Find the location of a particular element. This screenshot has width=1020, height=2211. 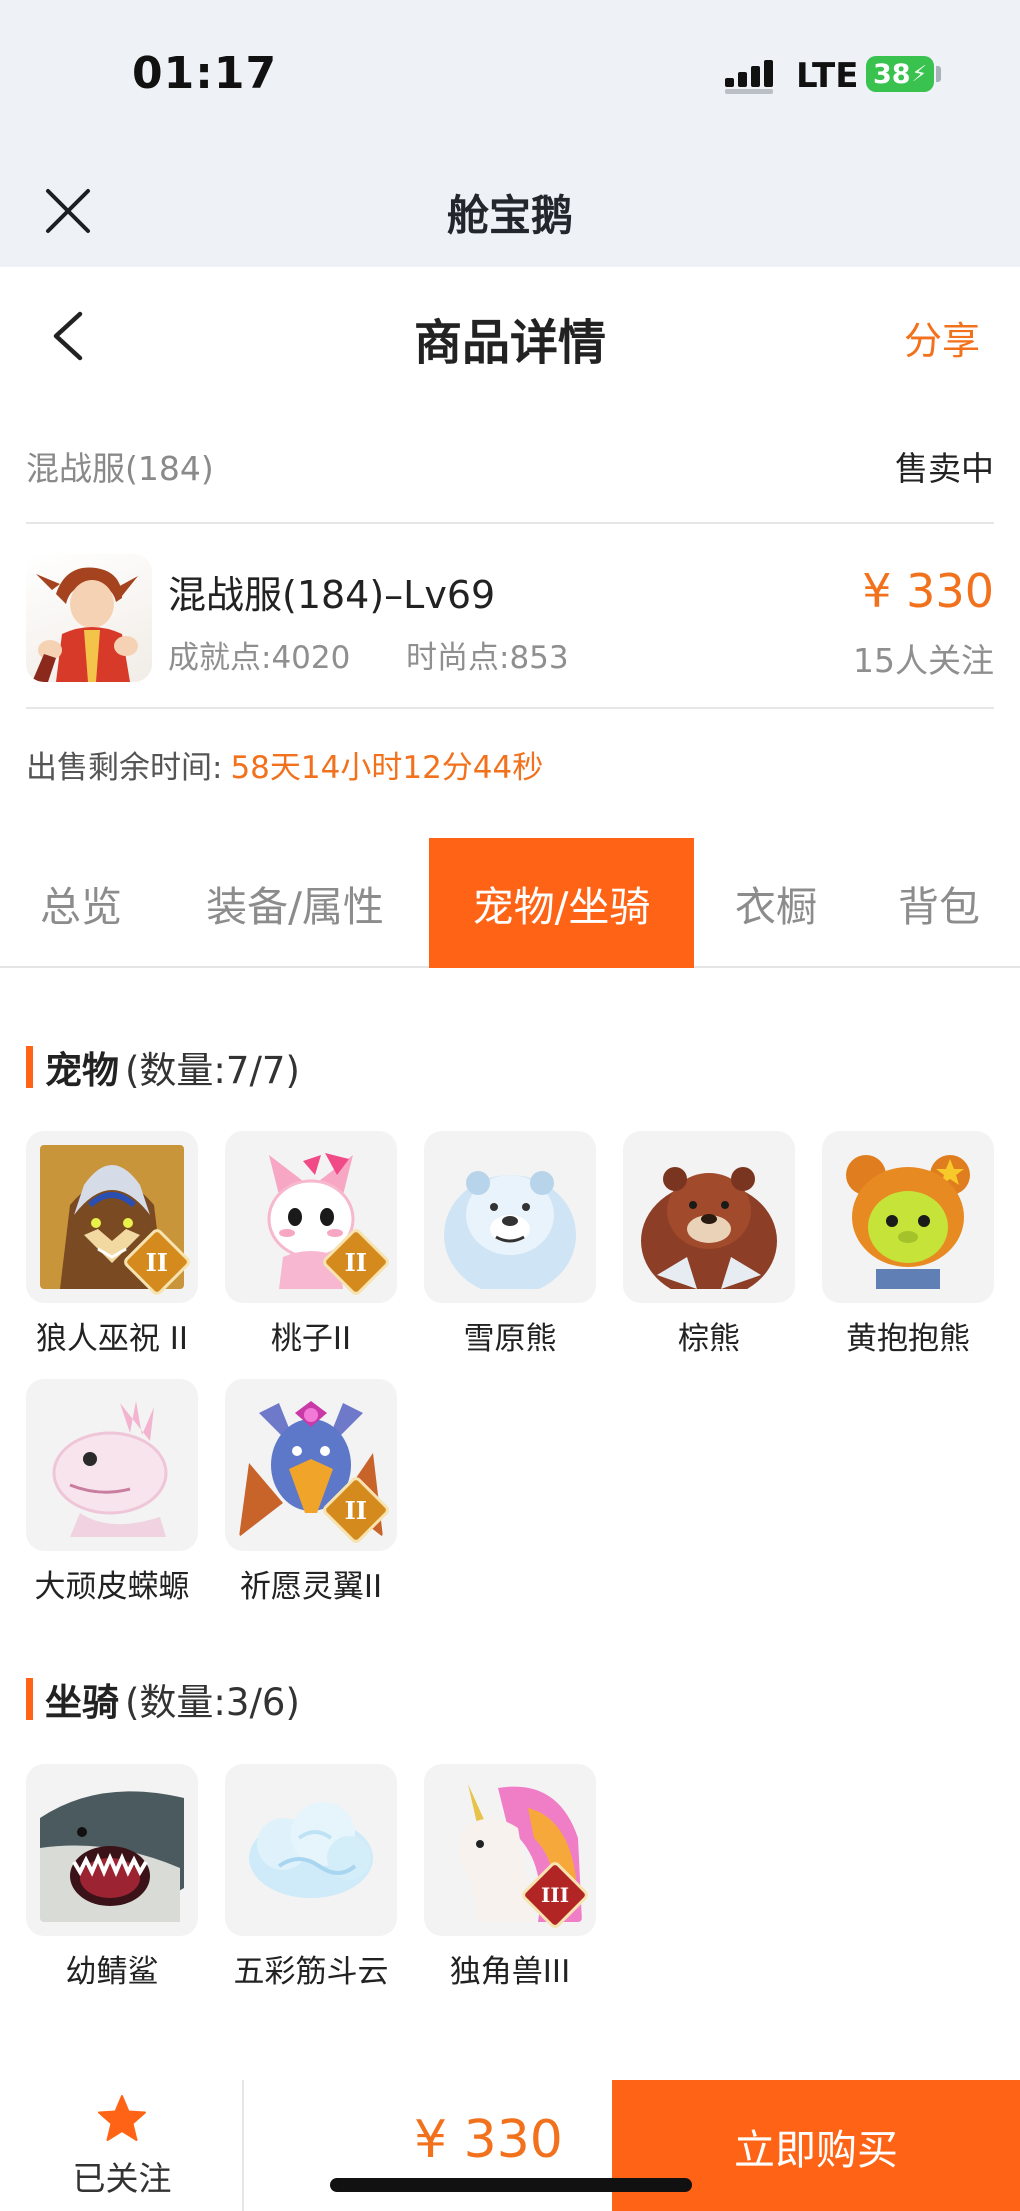

remaining-time: 出售剩余时间: 58天14小时12分44秒 is located at coordinates (284, 764).